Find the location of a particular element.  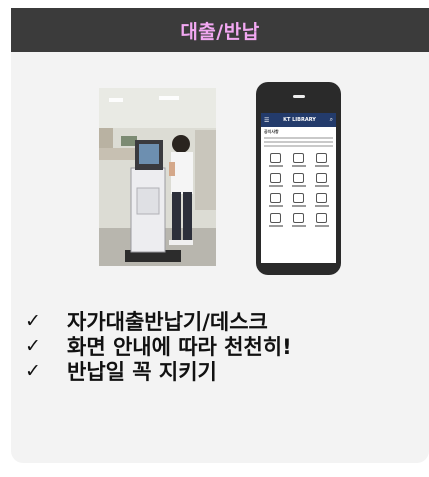

app-bar: ☰ KT LIBRARY ⌕ is located at coordinates (298, 120).